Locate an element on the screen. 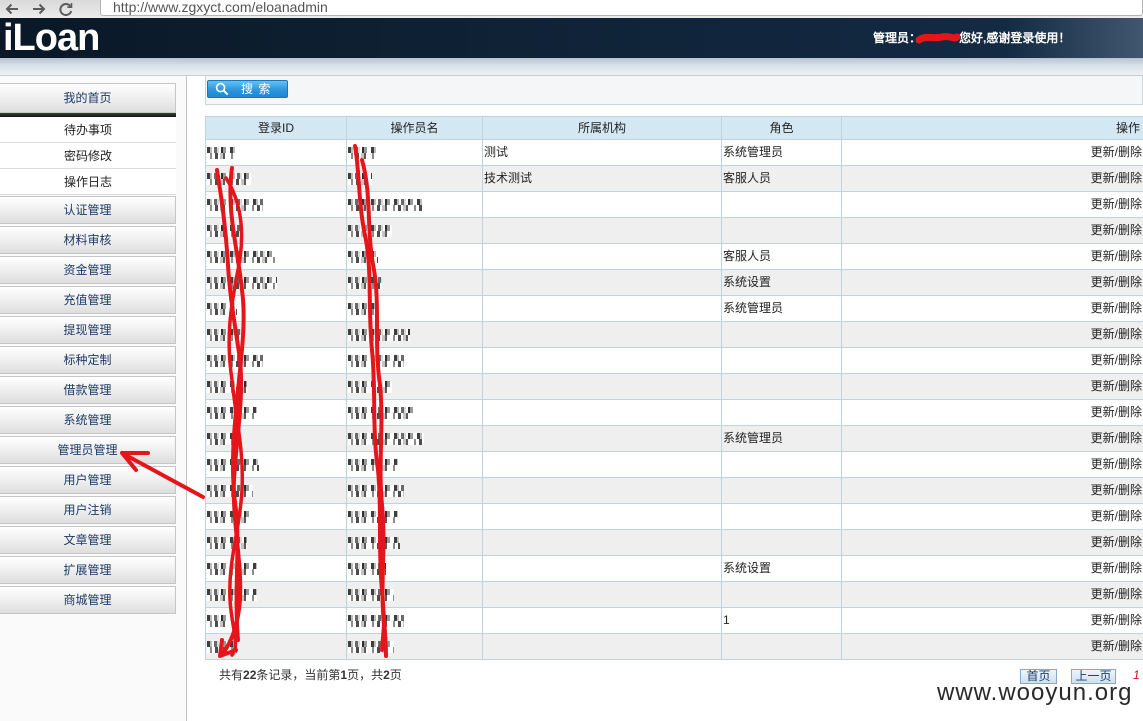 This screenshot has height=721, width=1143. sidebar-item-extensions: 扩展管理 is located at coordinates (88, 570).